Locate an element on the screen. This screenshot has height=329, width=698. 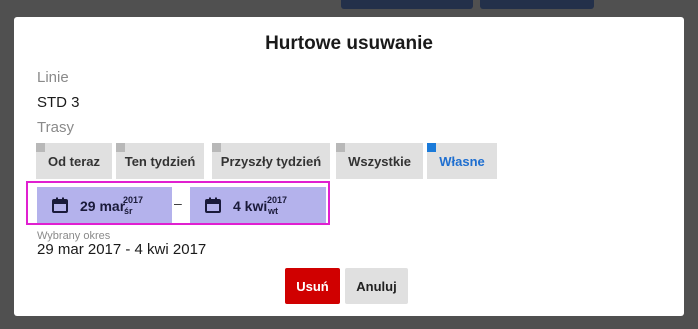
cancel-button: Anuluj is located at coordinates (376, 286).